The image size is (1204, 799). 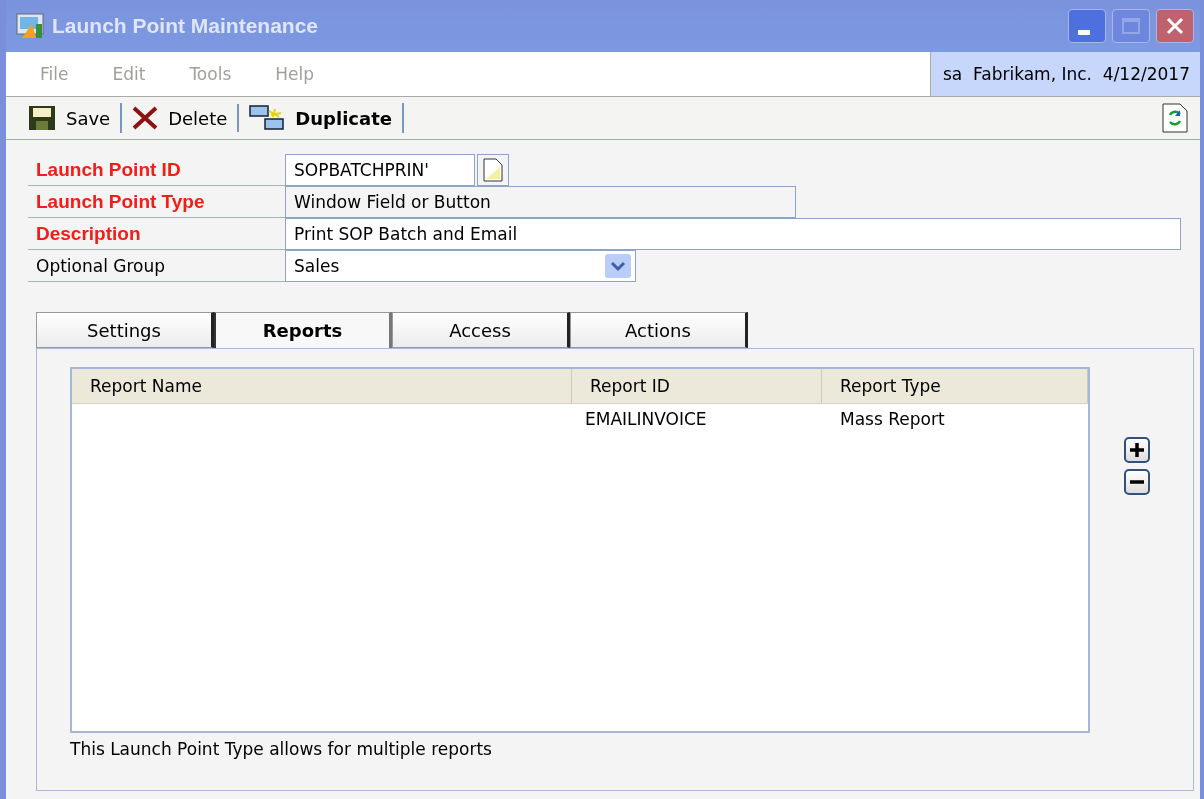 I want to click on tab: Reports, so click(x=303, y=330).